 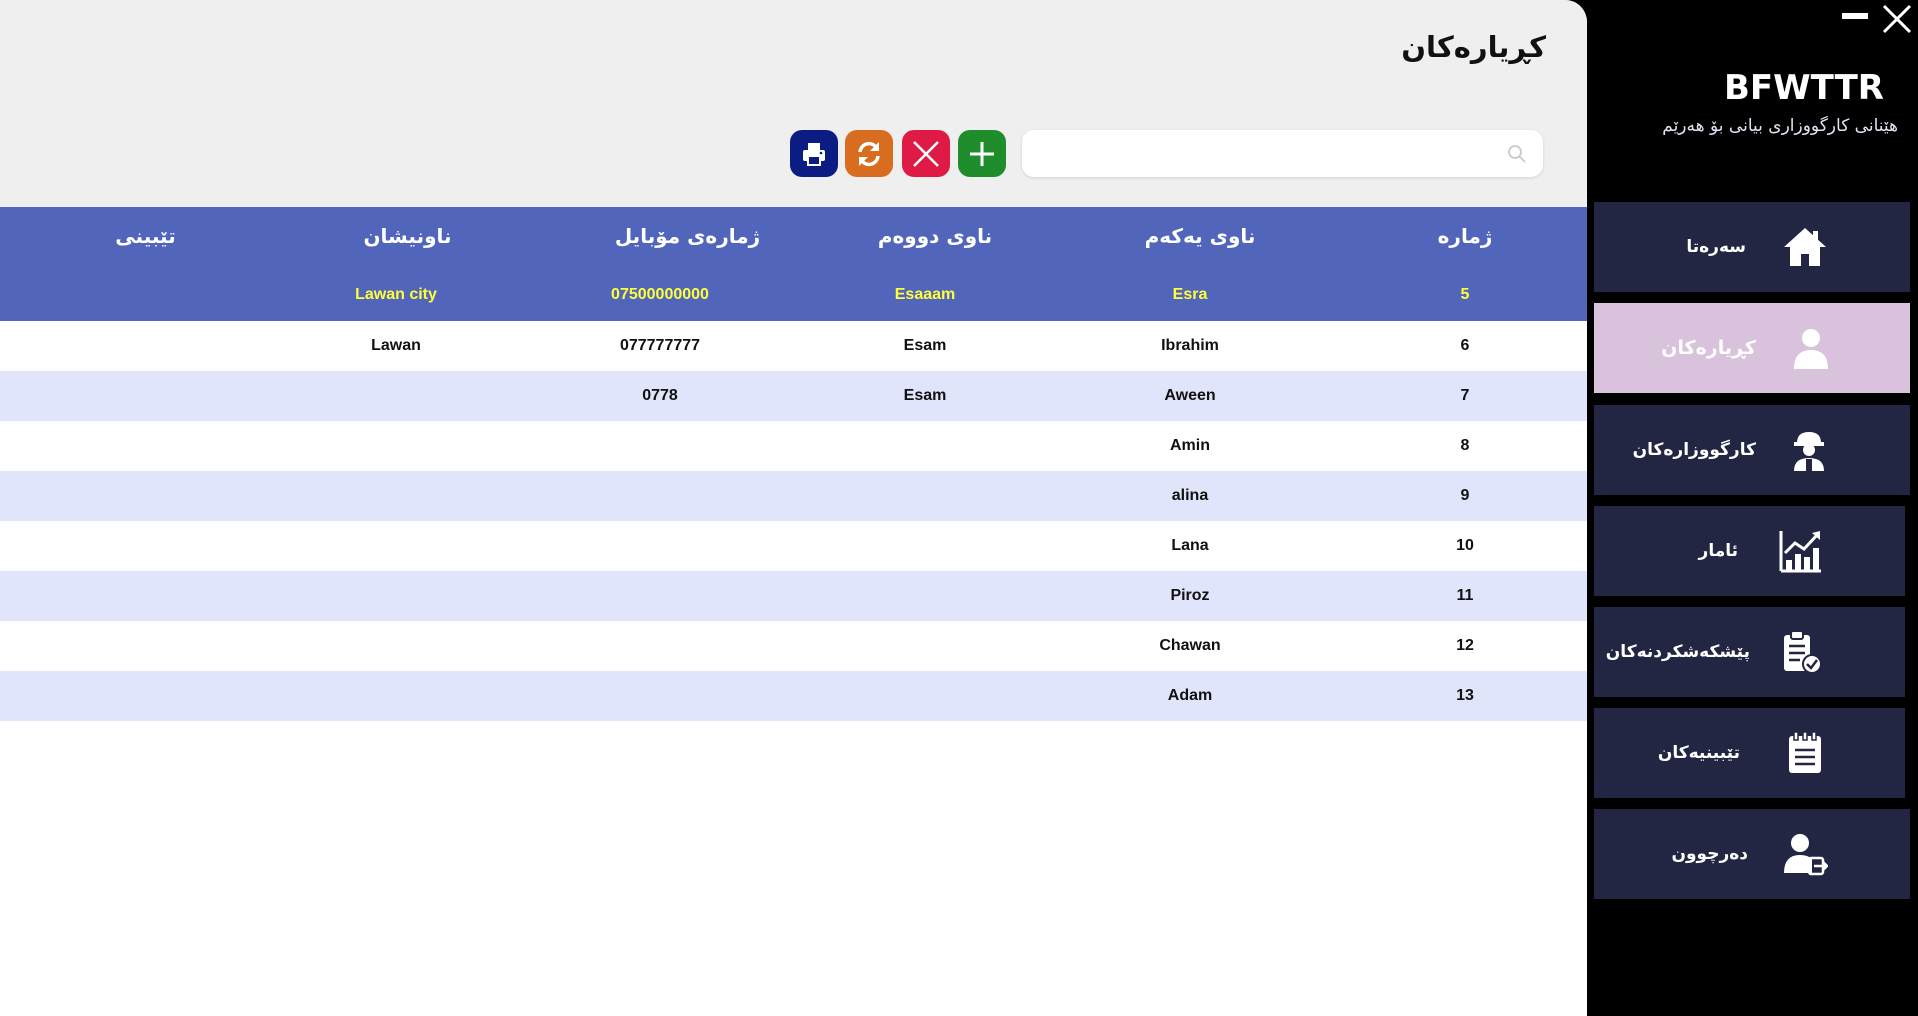 What do you see at coordinates (793, 596) in the screenshot?
I see `table-row: 11 Piroz` at bounding box center [793, 596].